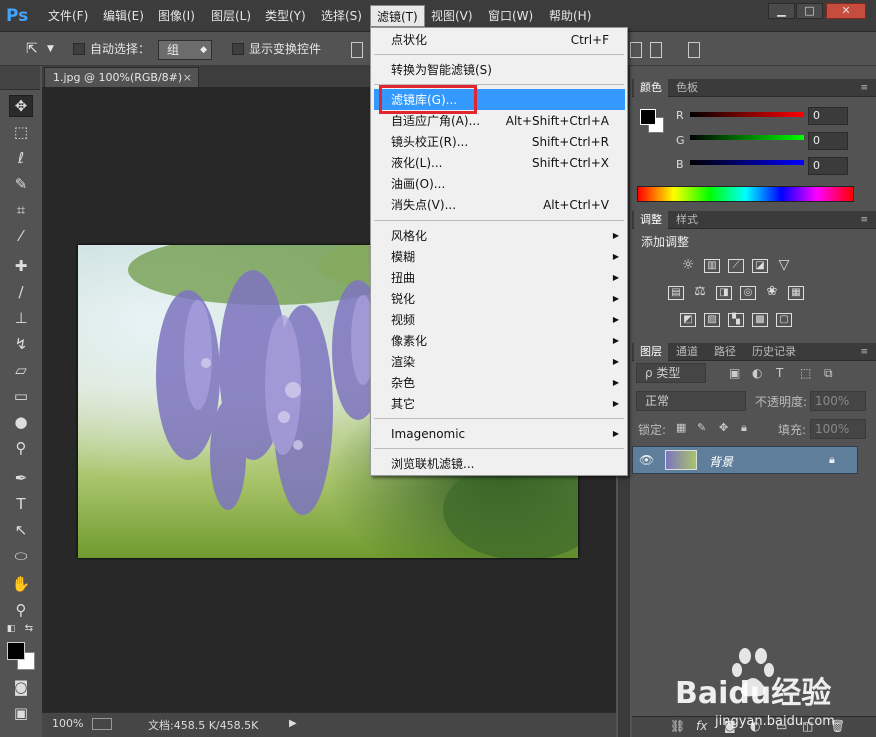 This screenshot has width=876, height=737. I want to click on menu-window: 窗口(W), so click(510, 16).